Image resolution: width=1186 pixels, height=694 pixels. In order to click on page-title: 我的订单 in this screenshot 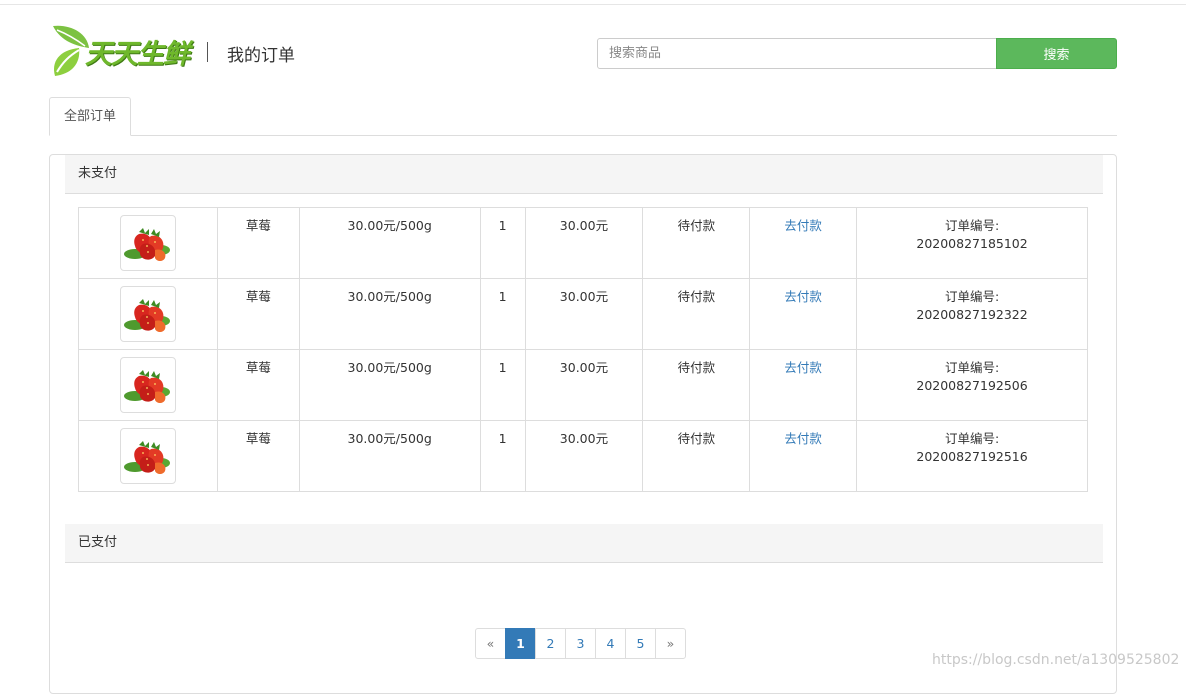, I will do `click(261, 56)`.